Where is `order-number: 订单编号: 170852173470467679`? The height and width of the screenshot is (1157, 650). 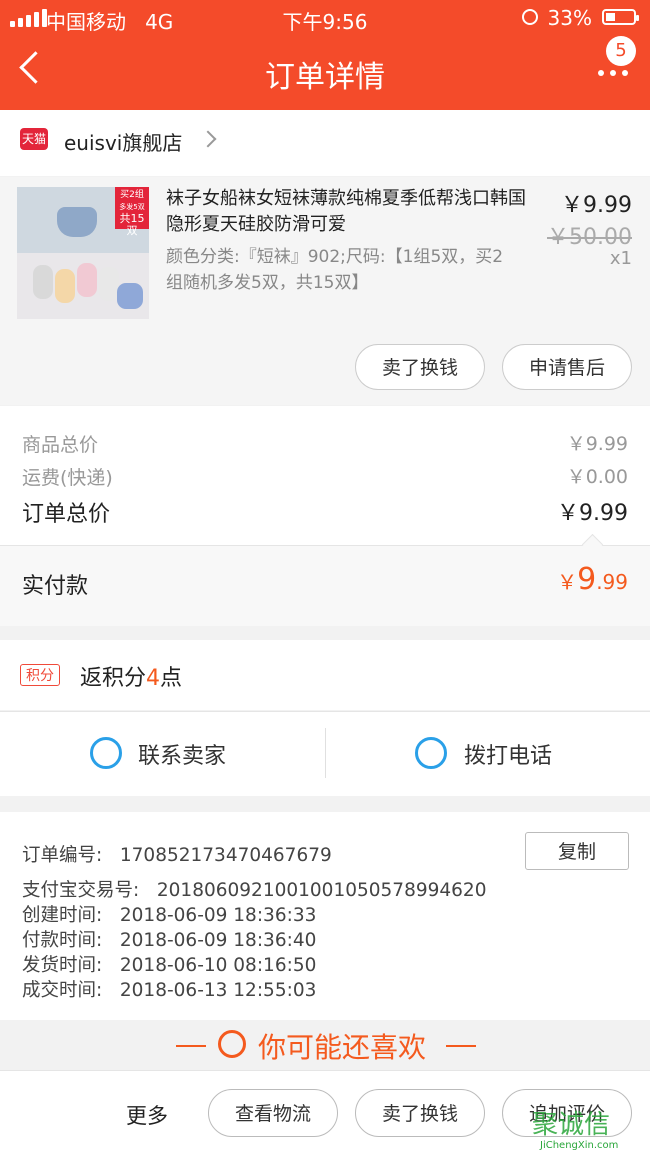 order-number: 订单编号: 170852173470467679 is located at coordinates (177, 855).